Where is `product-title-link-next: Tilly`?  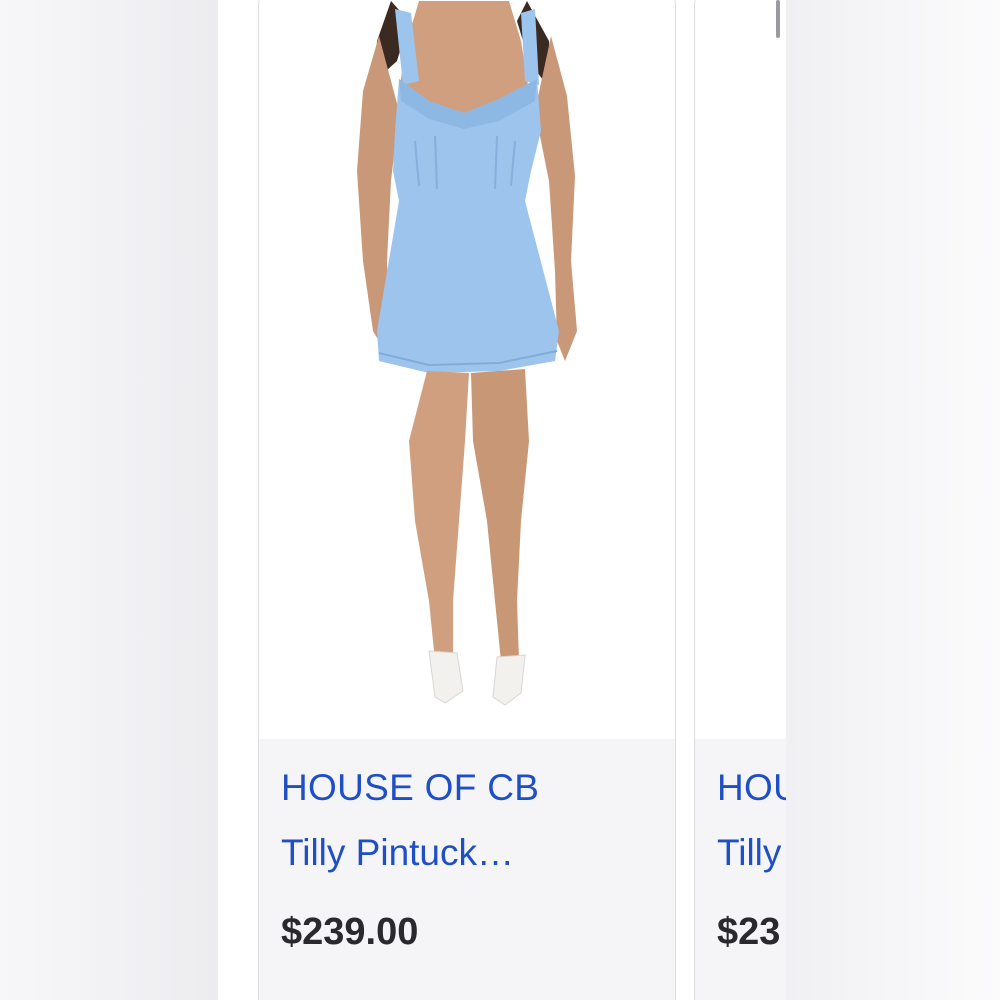 product-title-link-next: Tilly is located at coordinates (749, 853).